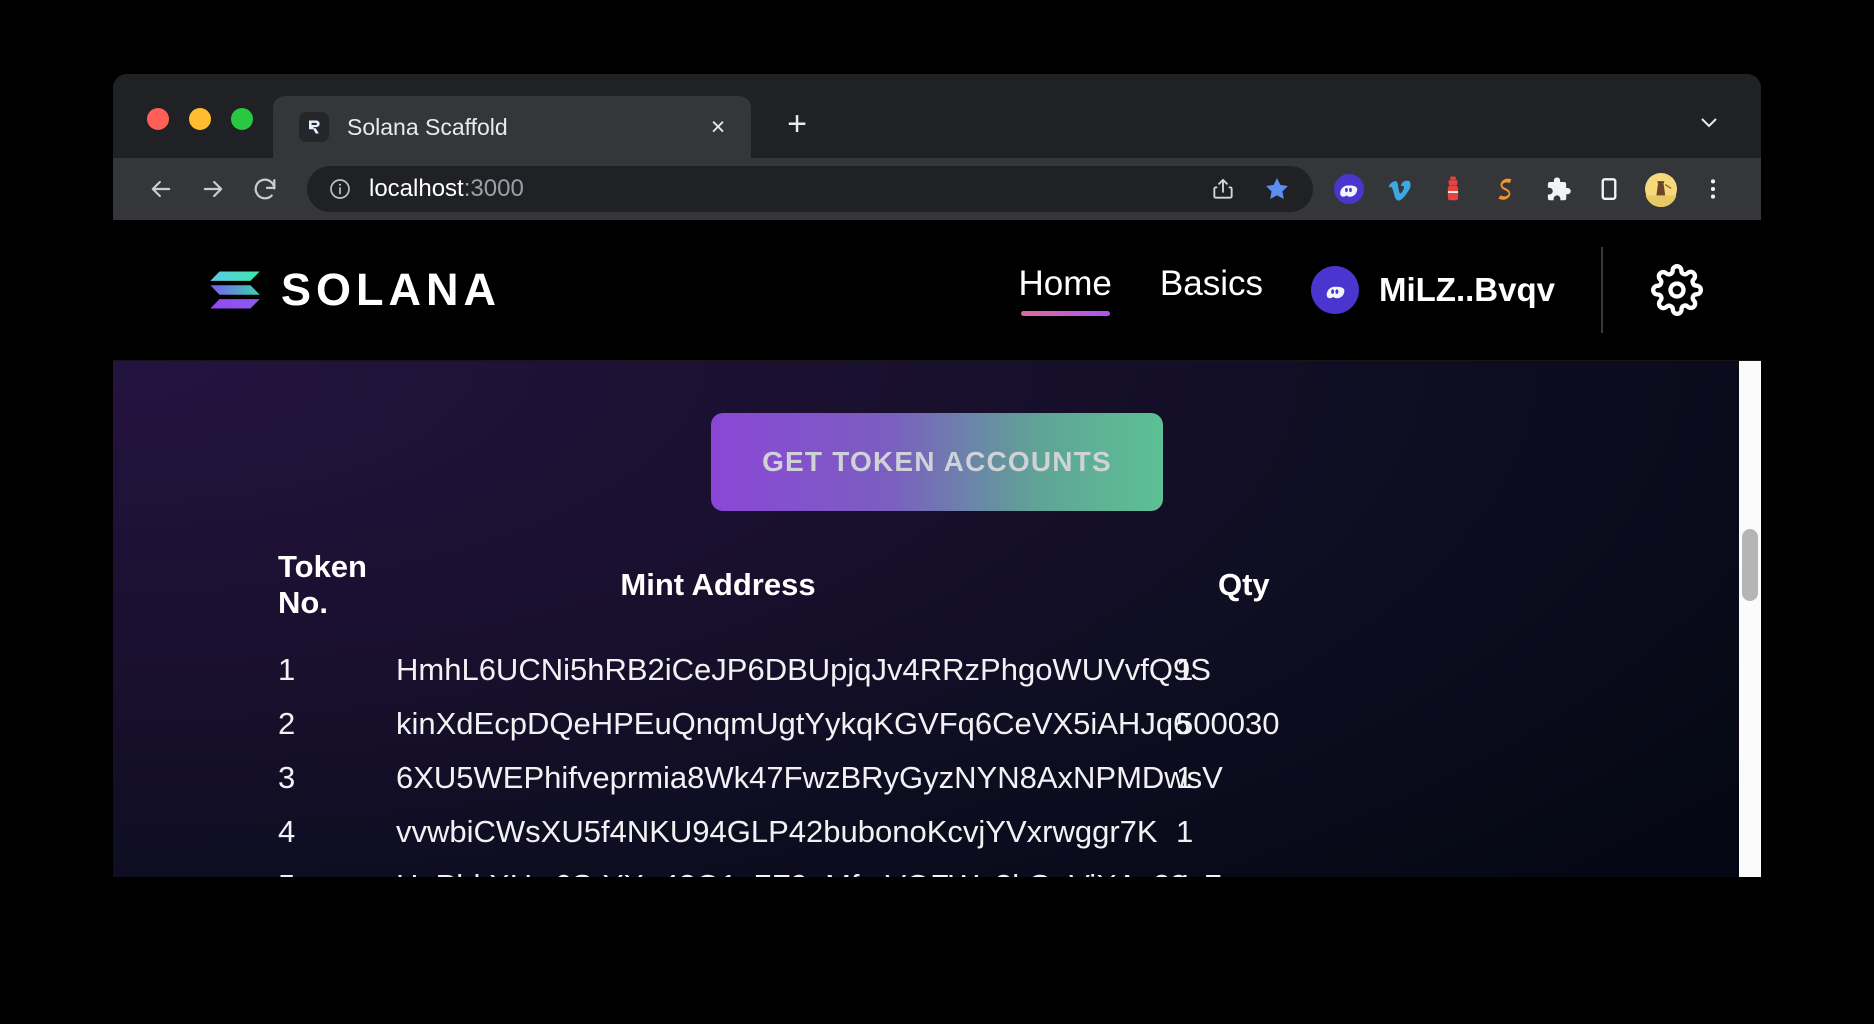  I want to click on table-header-row: Token No. Mint Address Qty, so click(937, 596).